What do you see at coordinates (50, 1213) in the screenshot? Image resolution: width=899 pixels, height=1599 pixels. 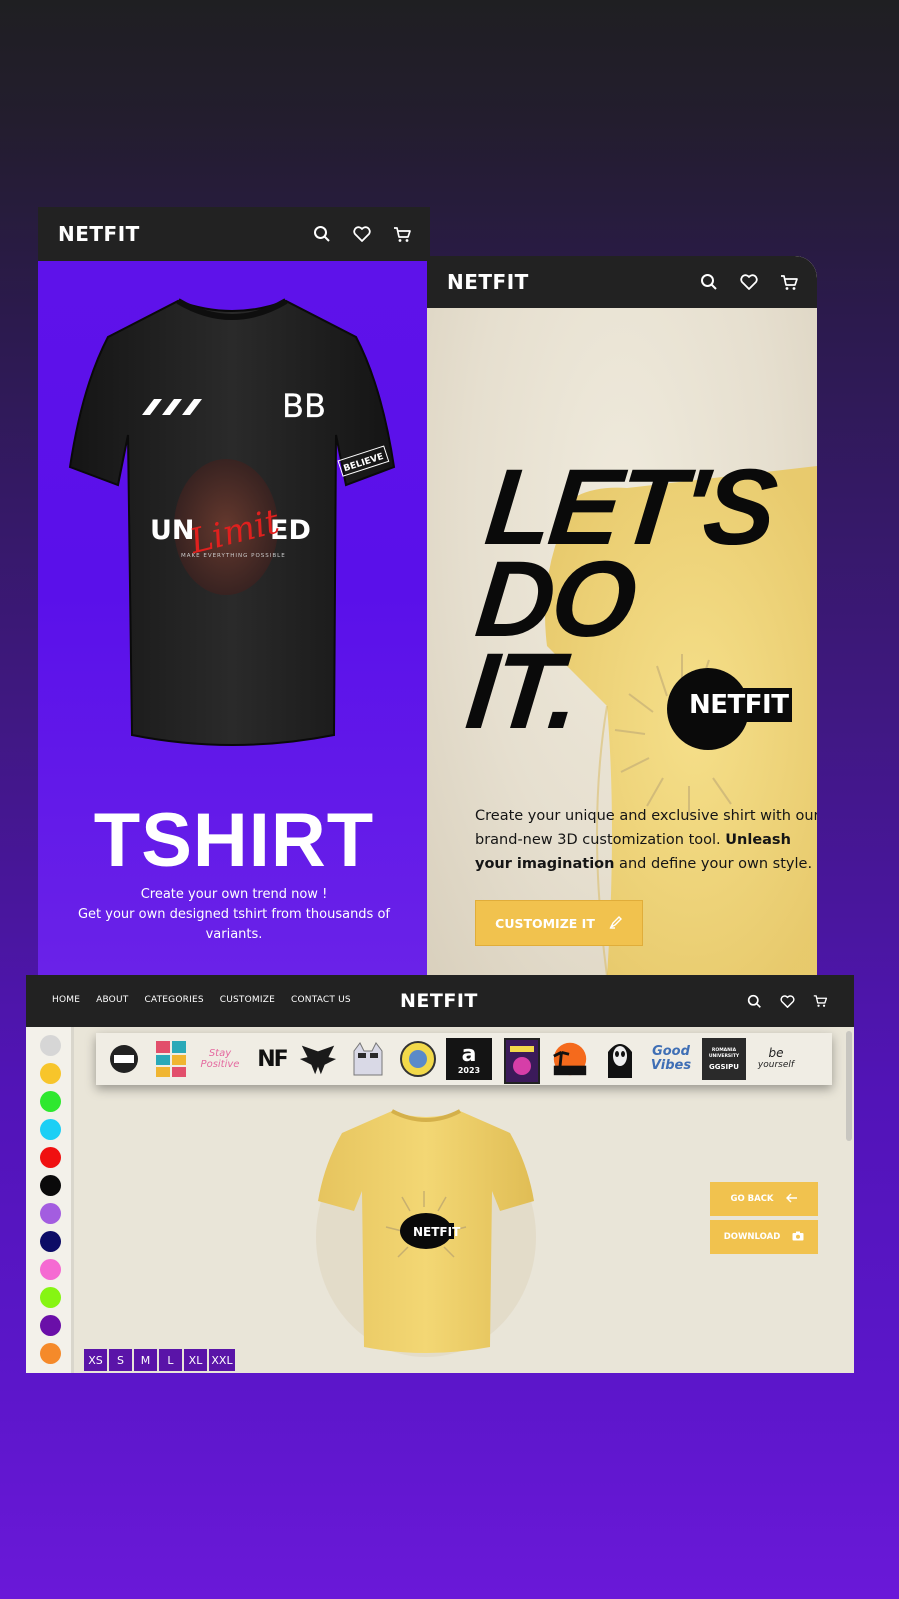 I see `swatch-lavender` at bounding box center [50, 1213].